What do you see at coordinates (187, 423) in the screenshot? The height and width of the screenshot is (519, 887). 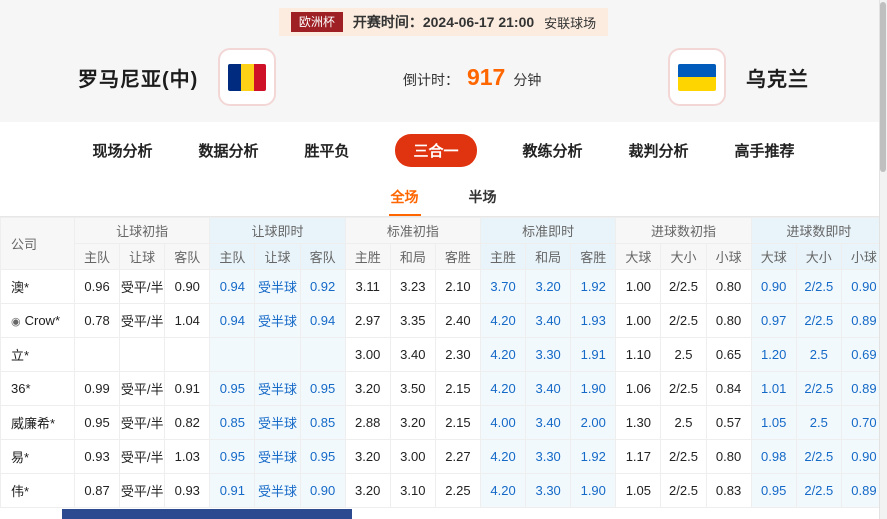 I see `odds-cell: 0.82` at bounding box center [187, 423].